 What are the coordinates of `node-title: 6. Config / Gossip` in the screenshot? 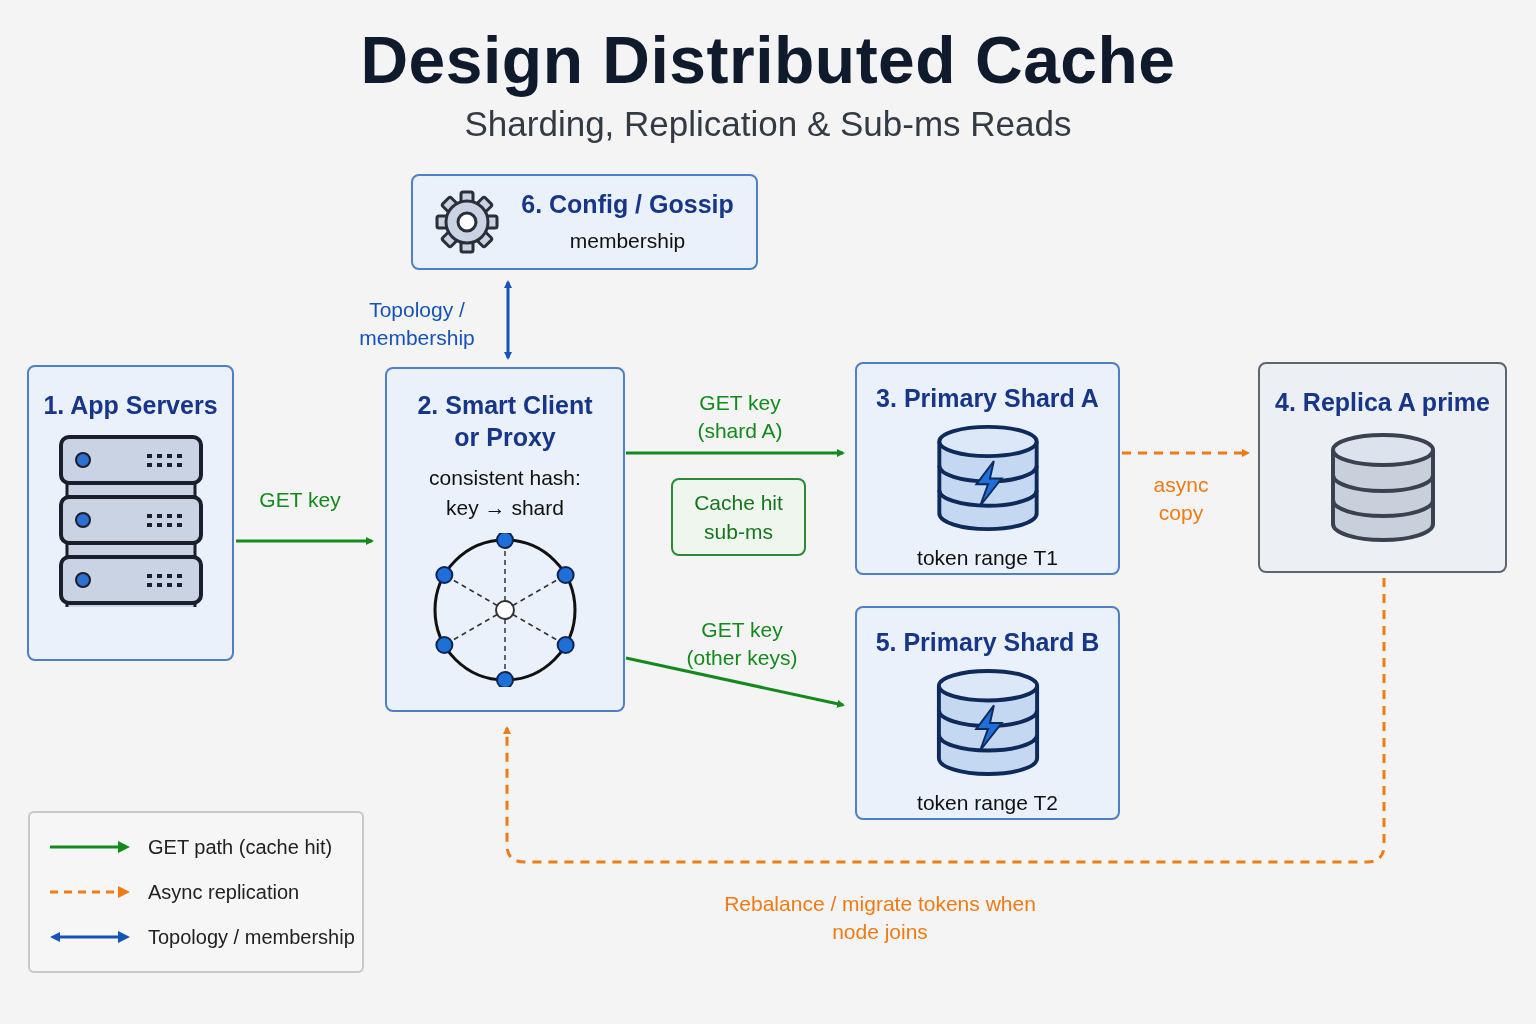 It's located at (627, 204).